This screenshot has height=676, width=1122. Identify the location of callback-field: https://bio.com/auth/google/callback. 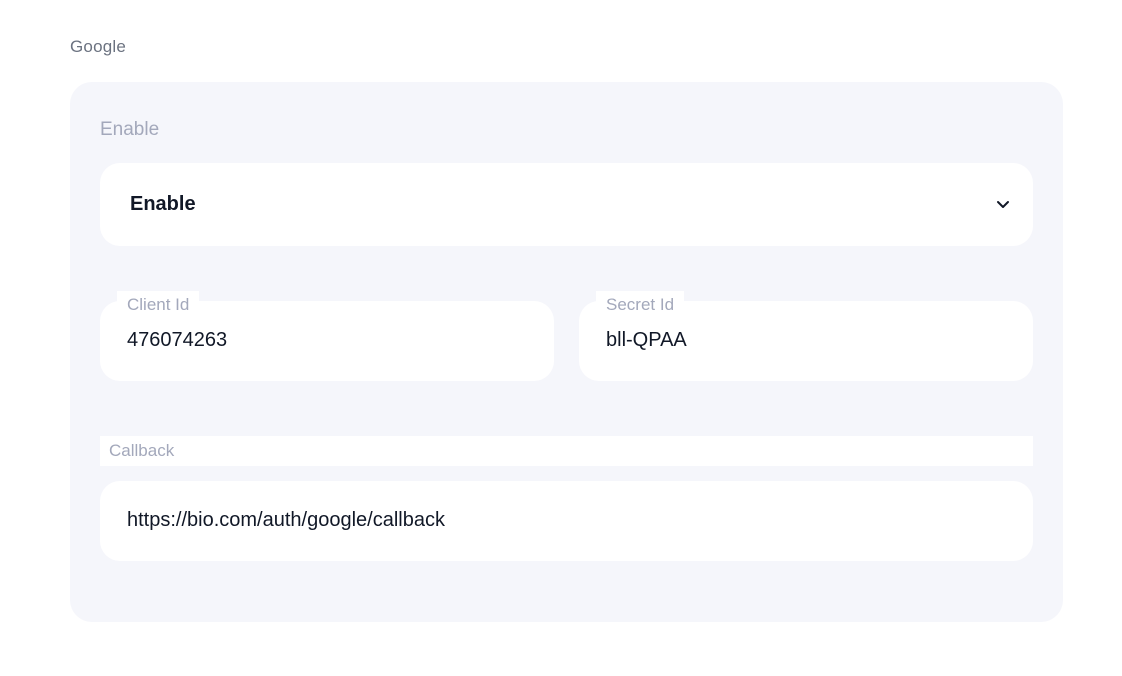
(566, 521).